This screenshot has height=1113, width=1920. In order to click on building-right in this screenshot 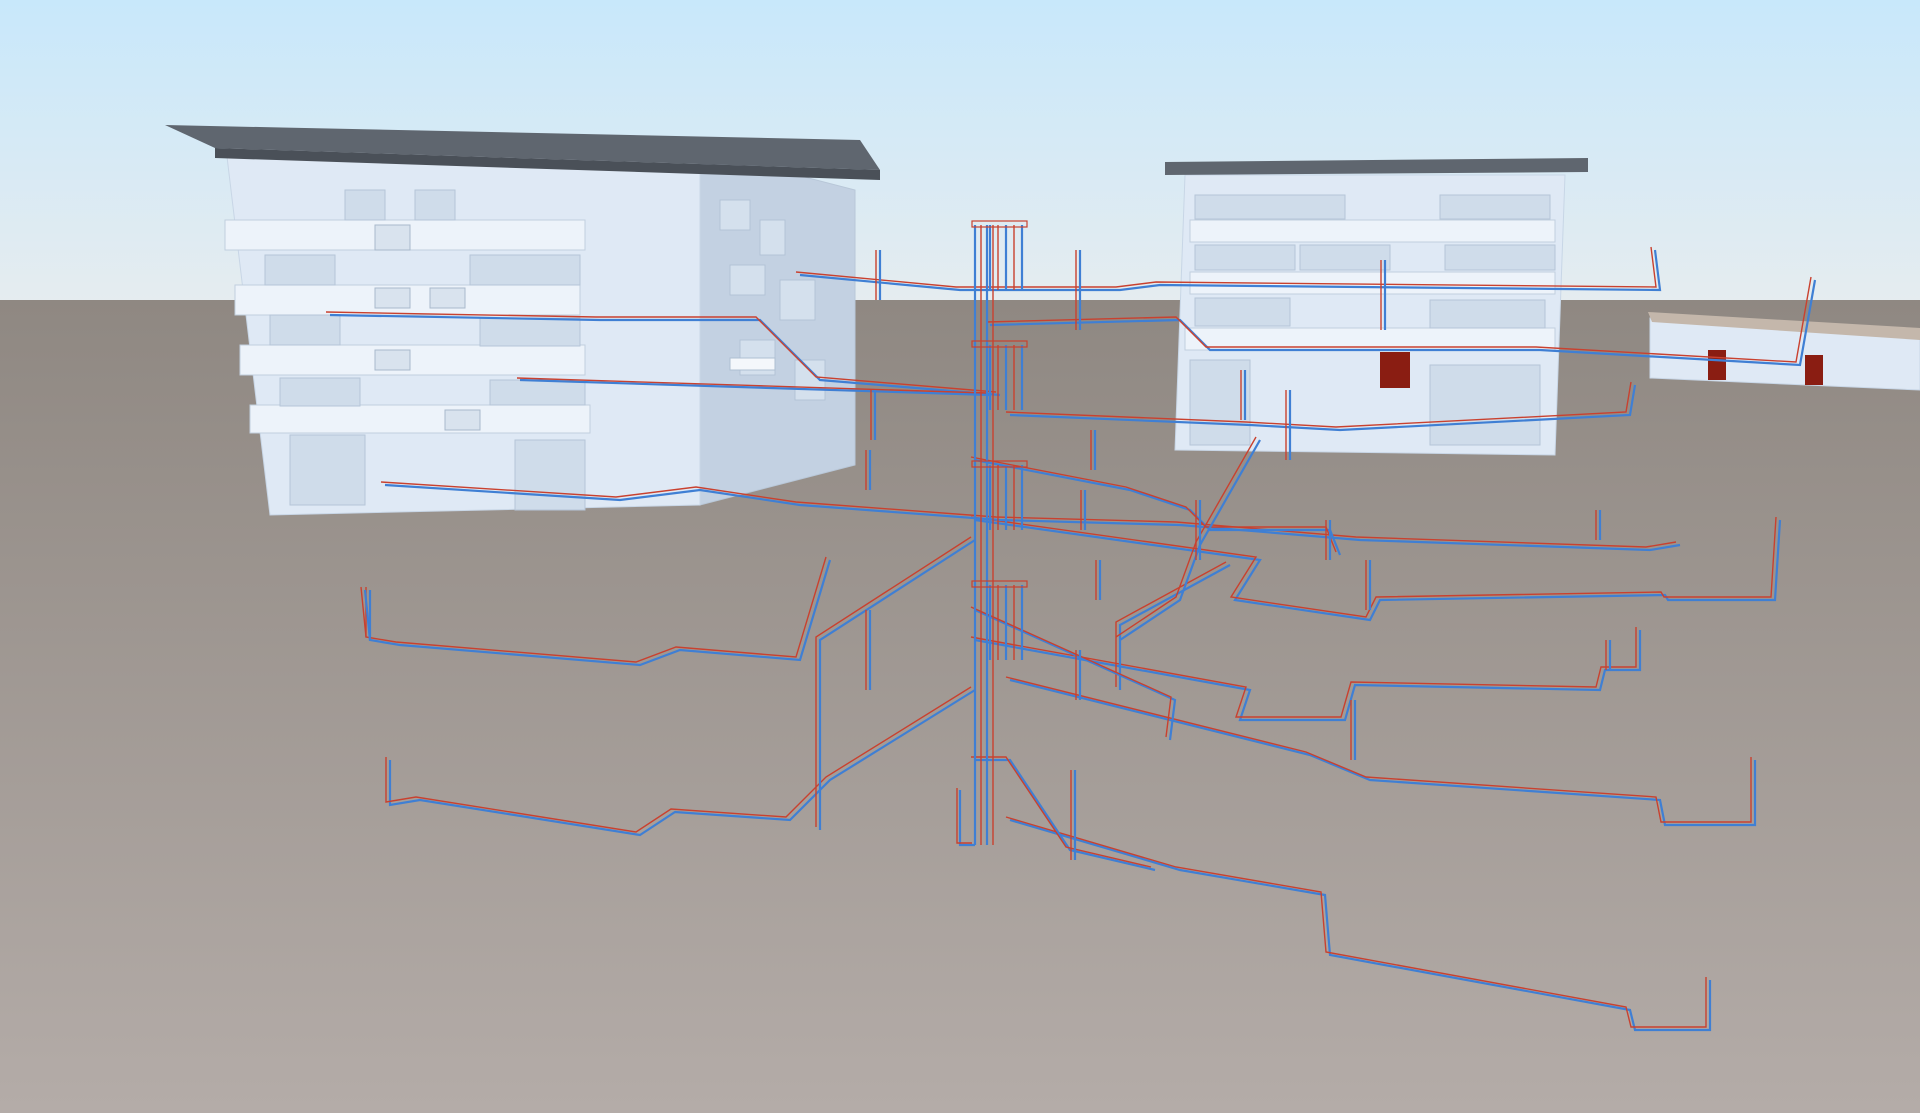, I will do `click(1376, 307)`.